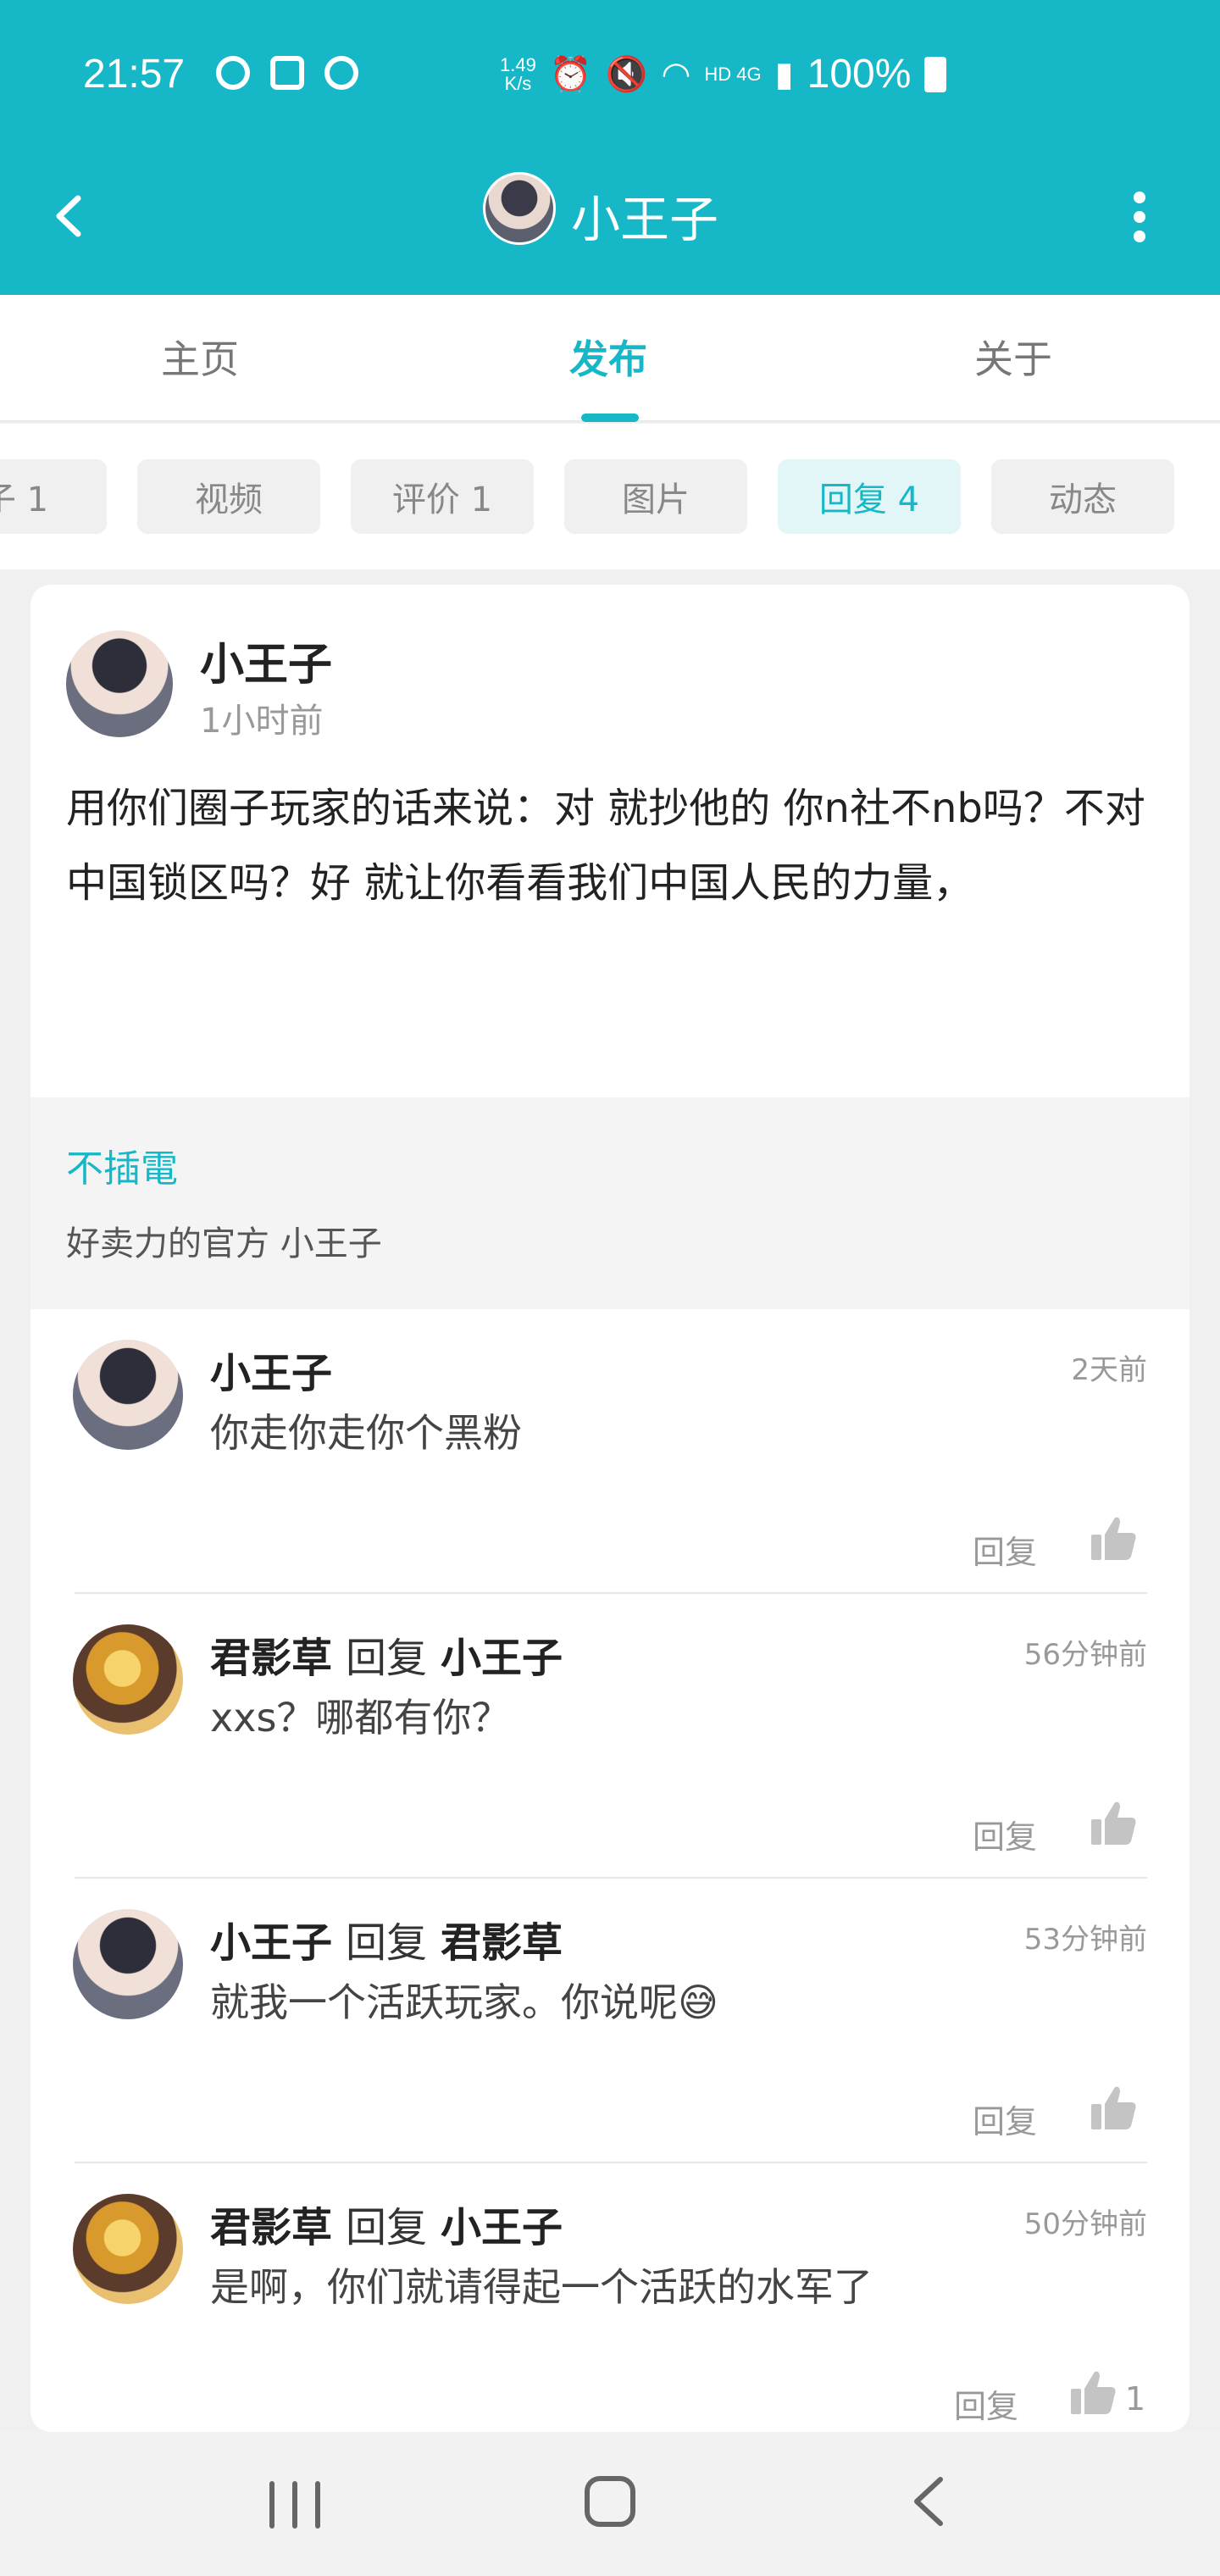 The image size is (1220, 2576). Describe the element at coordinates (266, 660) in the screenshot. I see `post-author: 小王子` at that location.